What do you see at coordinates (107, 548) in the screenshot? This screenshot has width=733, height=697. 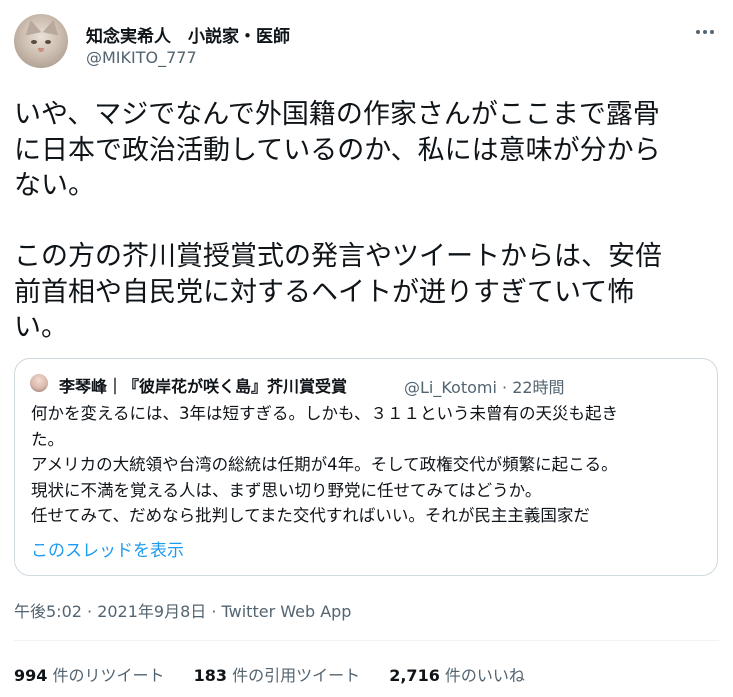 I see `show-thread-link: このスレッドを表示` at bounding box center [107, 548].